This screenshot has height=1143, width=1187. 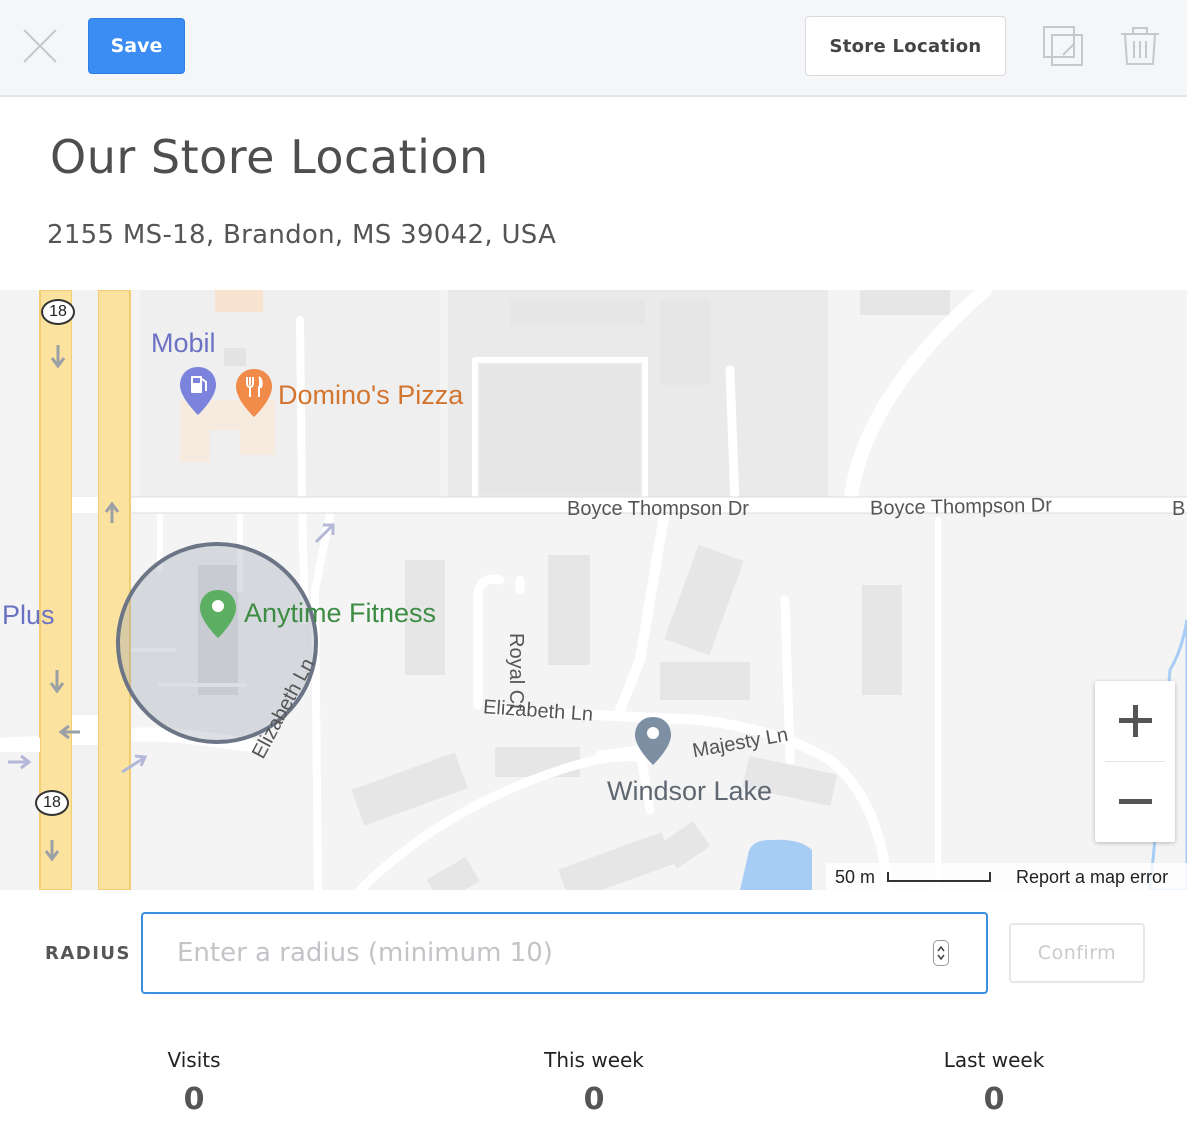 What do you see at coordinates (218, 614) in the screenshot?
I see `fitness-pin-icon` at bounding box center [218, 614].